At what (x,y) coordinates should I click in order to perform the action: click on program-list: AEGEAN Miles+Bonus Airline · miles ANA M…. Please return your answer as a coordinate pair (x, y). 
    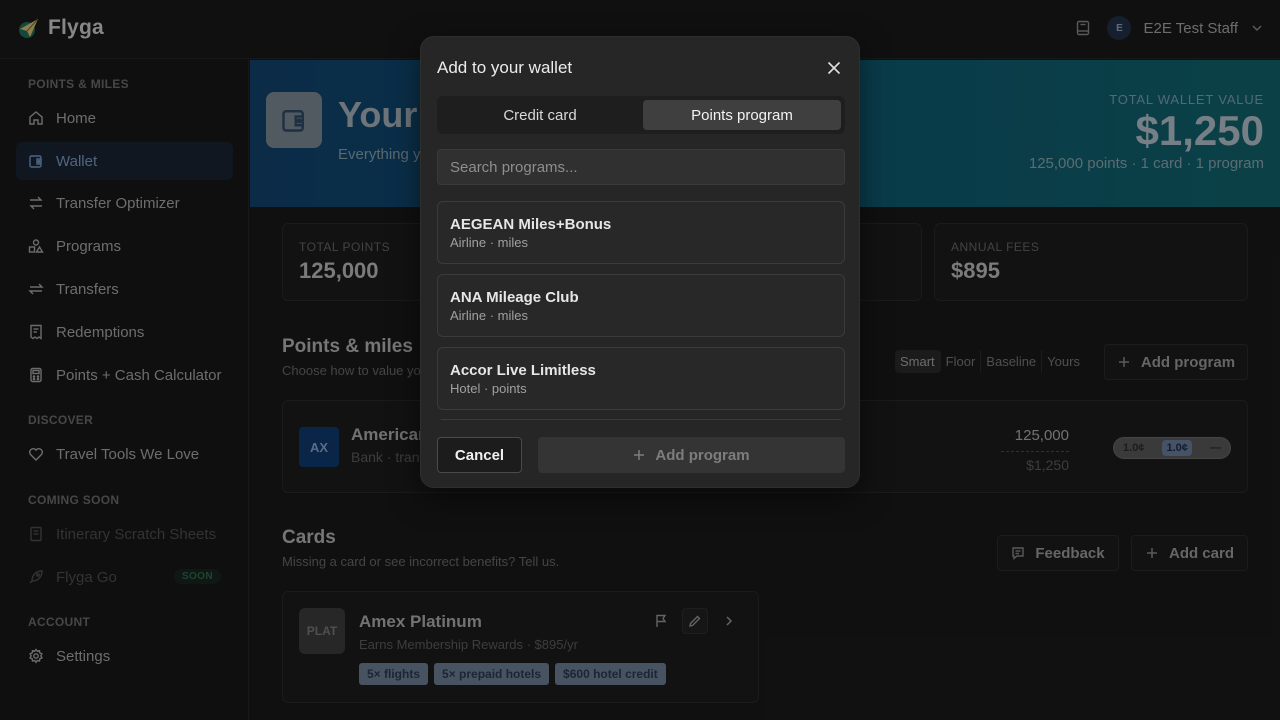
    Looking at the image, I should click on (641, 310).